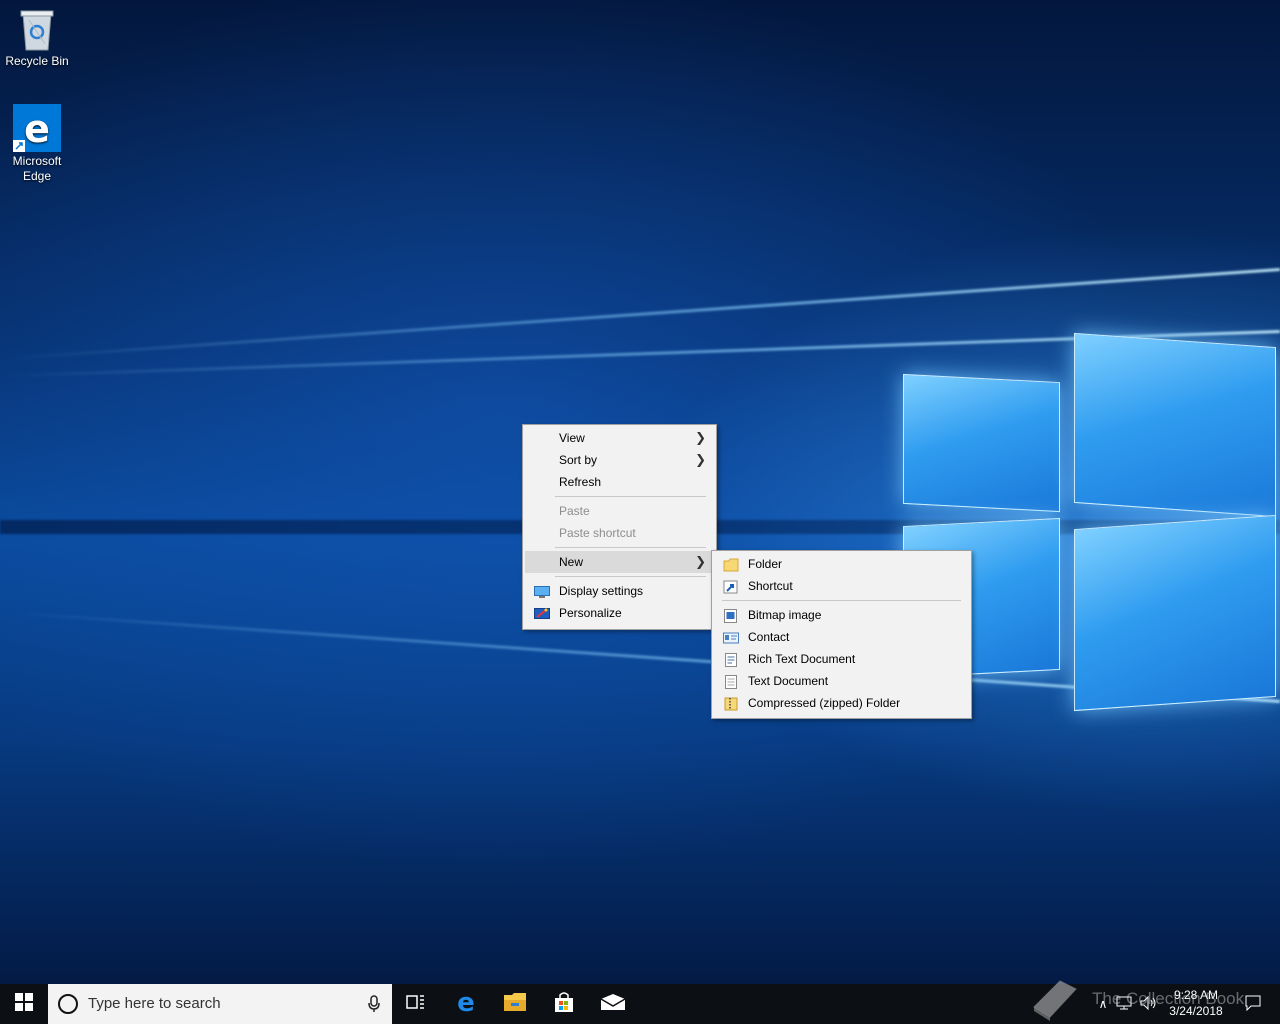 This screenshot has width=1280, height=1026. I want to click on menu-item-label: Text Document, so click(788, 681).